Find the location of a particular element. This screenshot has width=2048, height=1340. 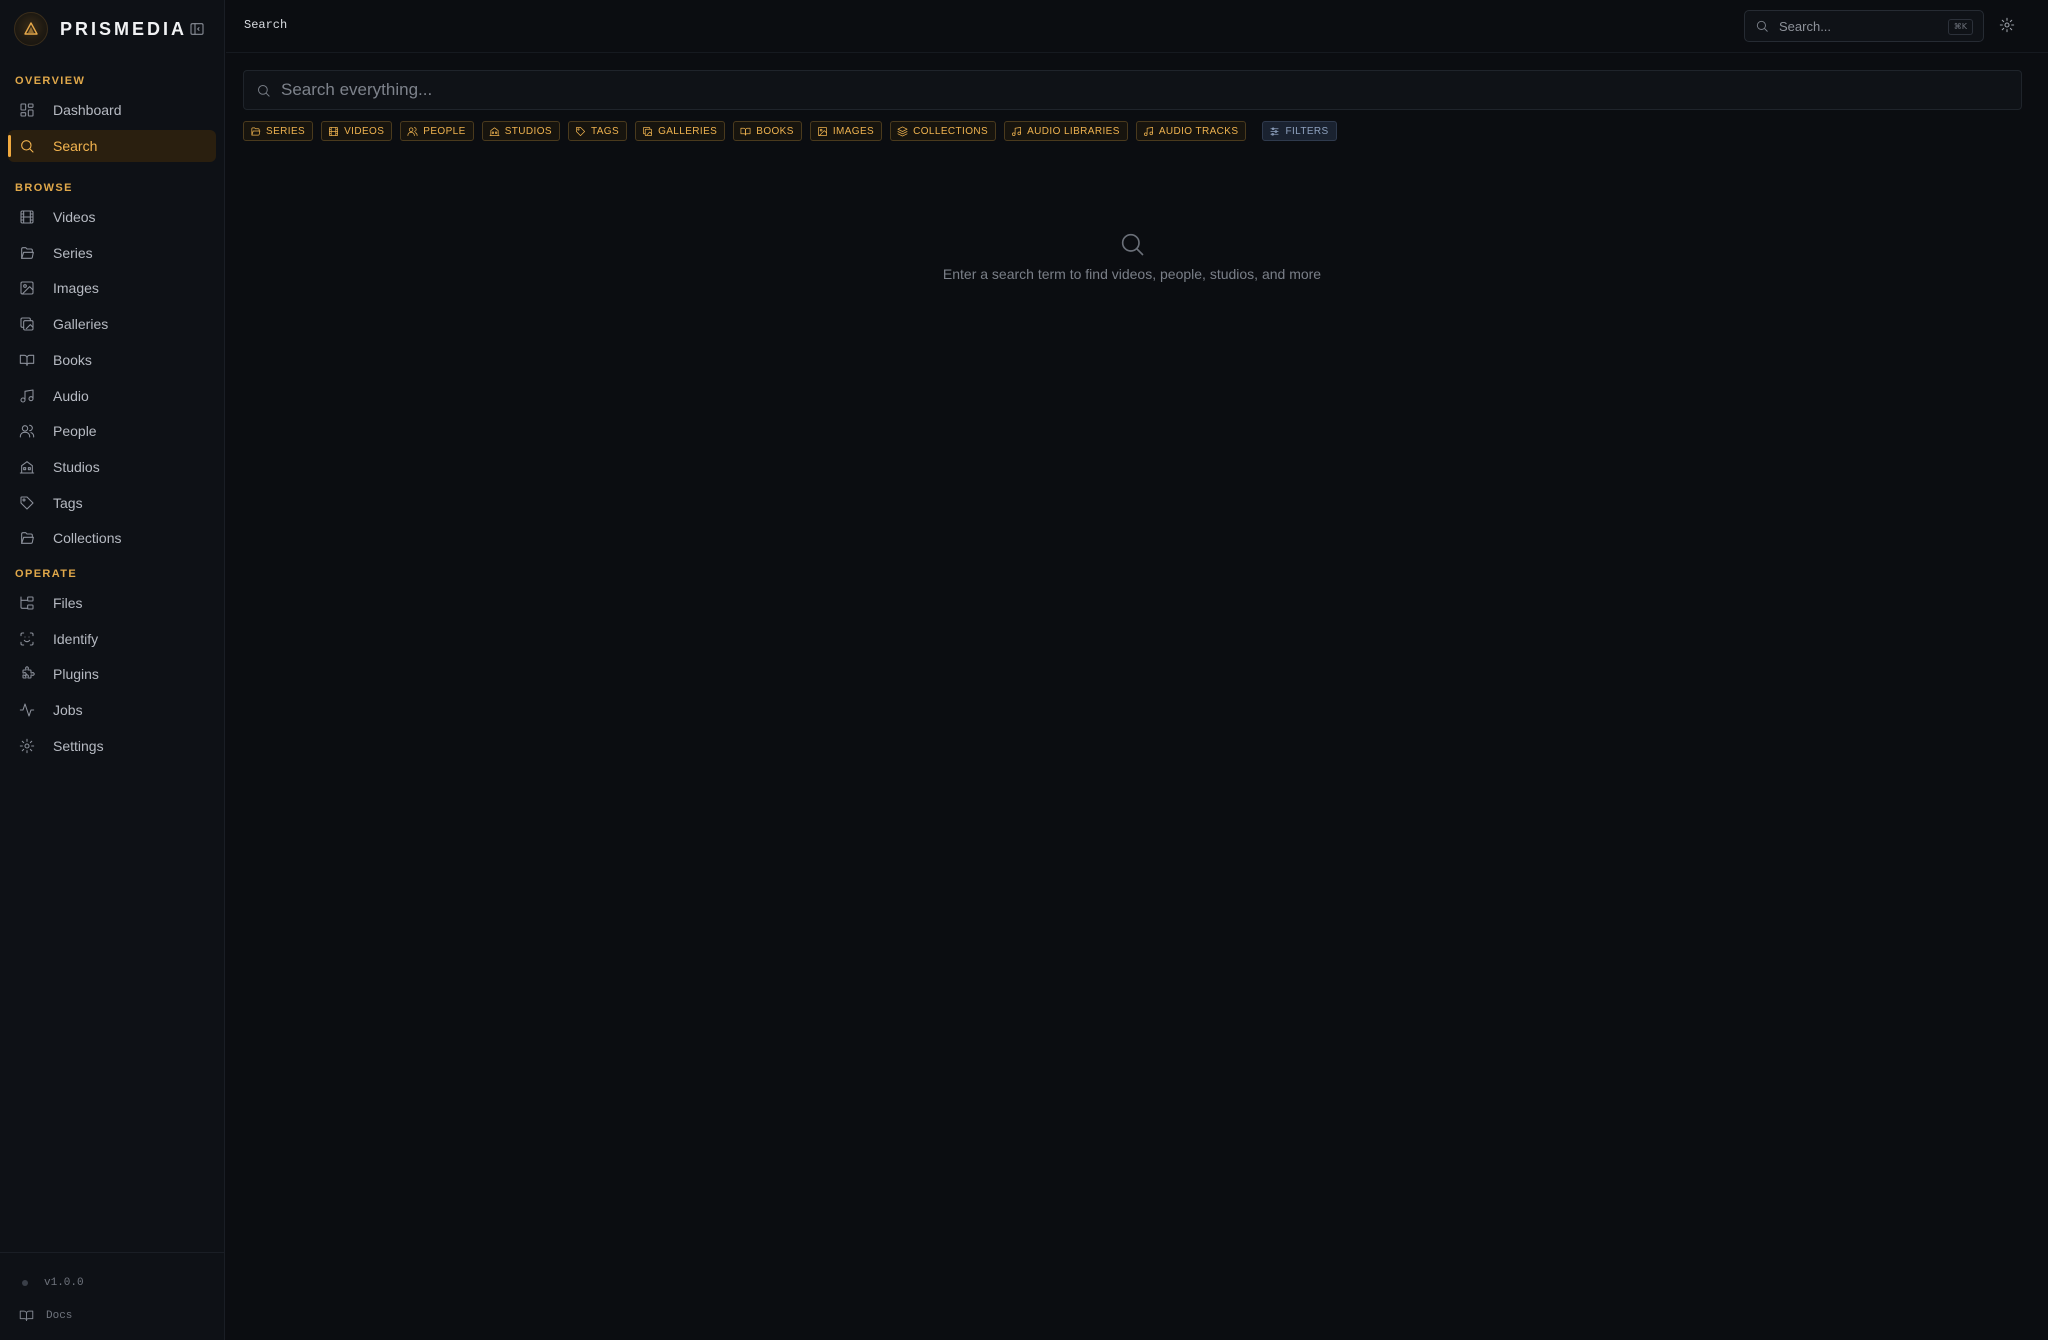

sidebar-item-tags: Tags is located at coordinates (112, 503).